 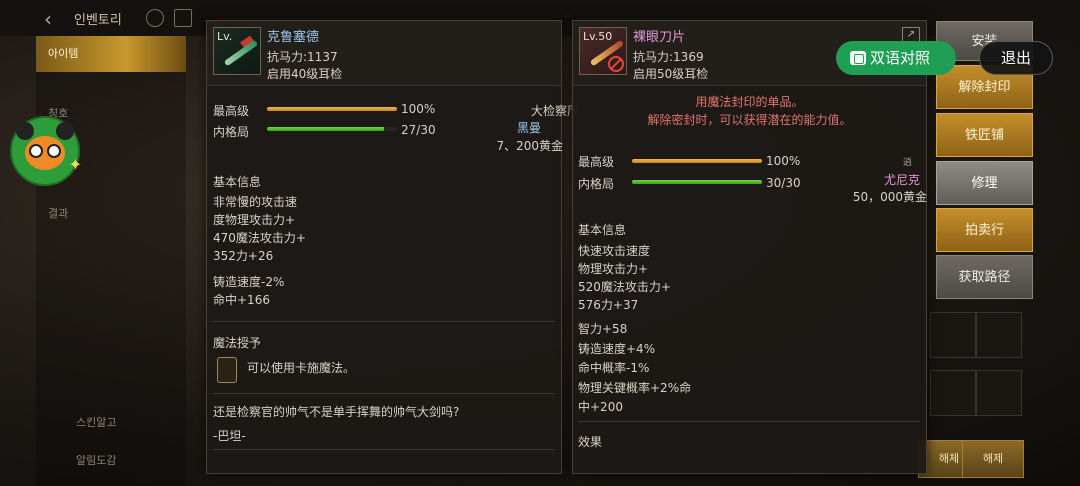 I want to click on item-header: Lv. 克鲁塞德 抗马力:1137 启用40级耳检, so click(x=384, y=53).